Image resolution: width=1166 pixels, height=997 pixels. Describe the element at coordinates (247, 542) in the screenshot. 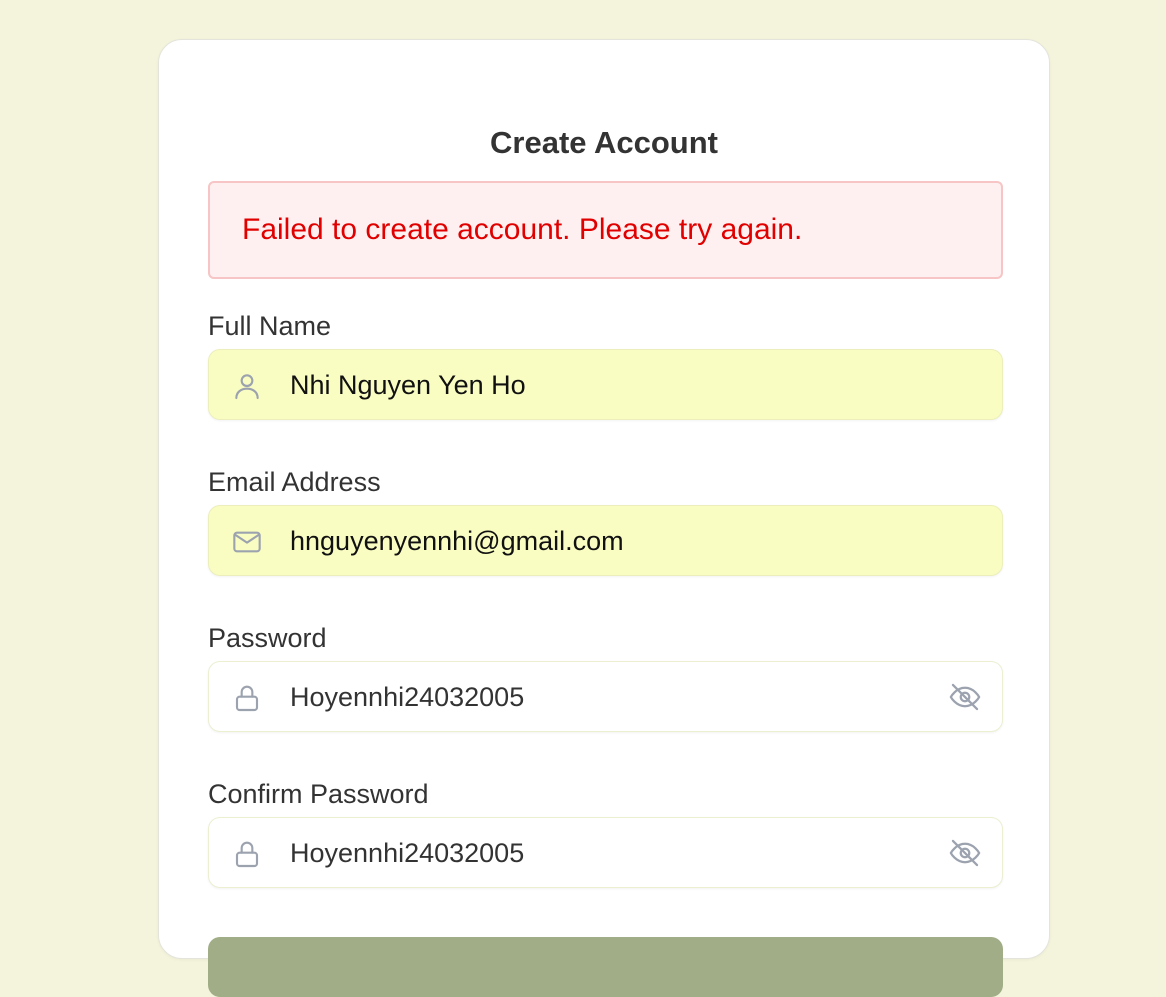

I see `mail-icon` at that location.